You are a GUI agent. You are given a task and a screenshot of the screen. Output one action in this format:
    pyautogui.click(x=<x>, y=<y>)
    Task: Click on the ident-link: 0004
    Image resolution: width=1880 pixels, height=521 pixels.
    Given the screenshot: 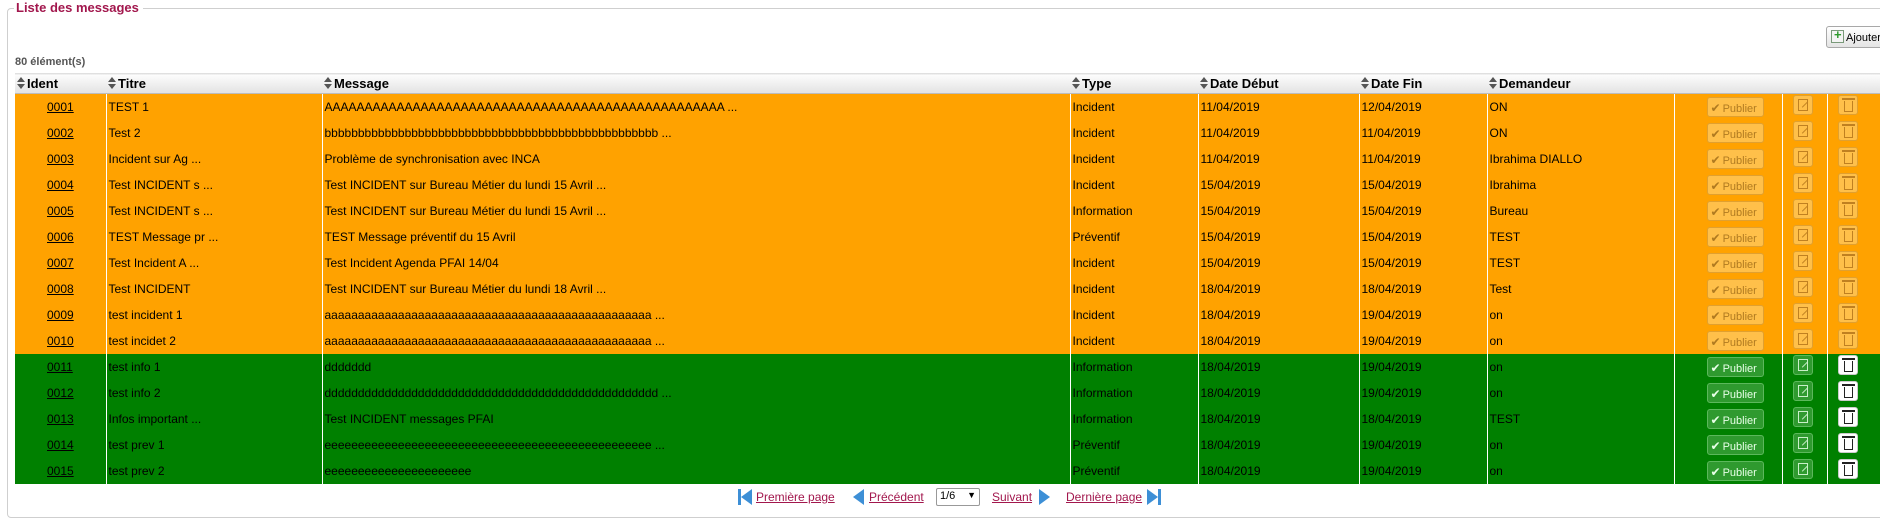 What is the action you would take?
    pyautogui.click(x=60, y=185)
    